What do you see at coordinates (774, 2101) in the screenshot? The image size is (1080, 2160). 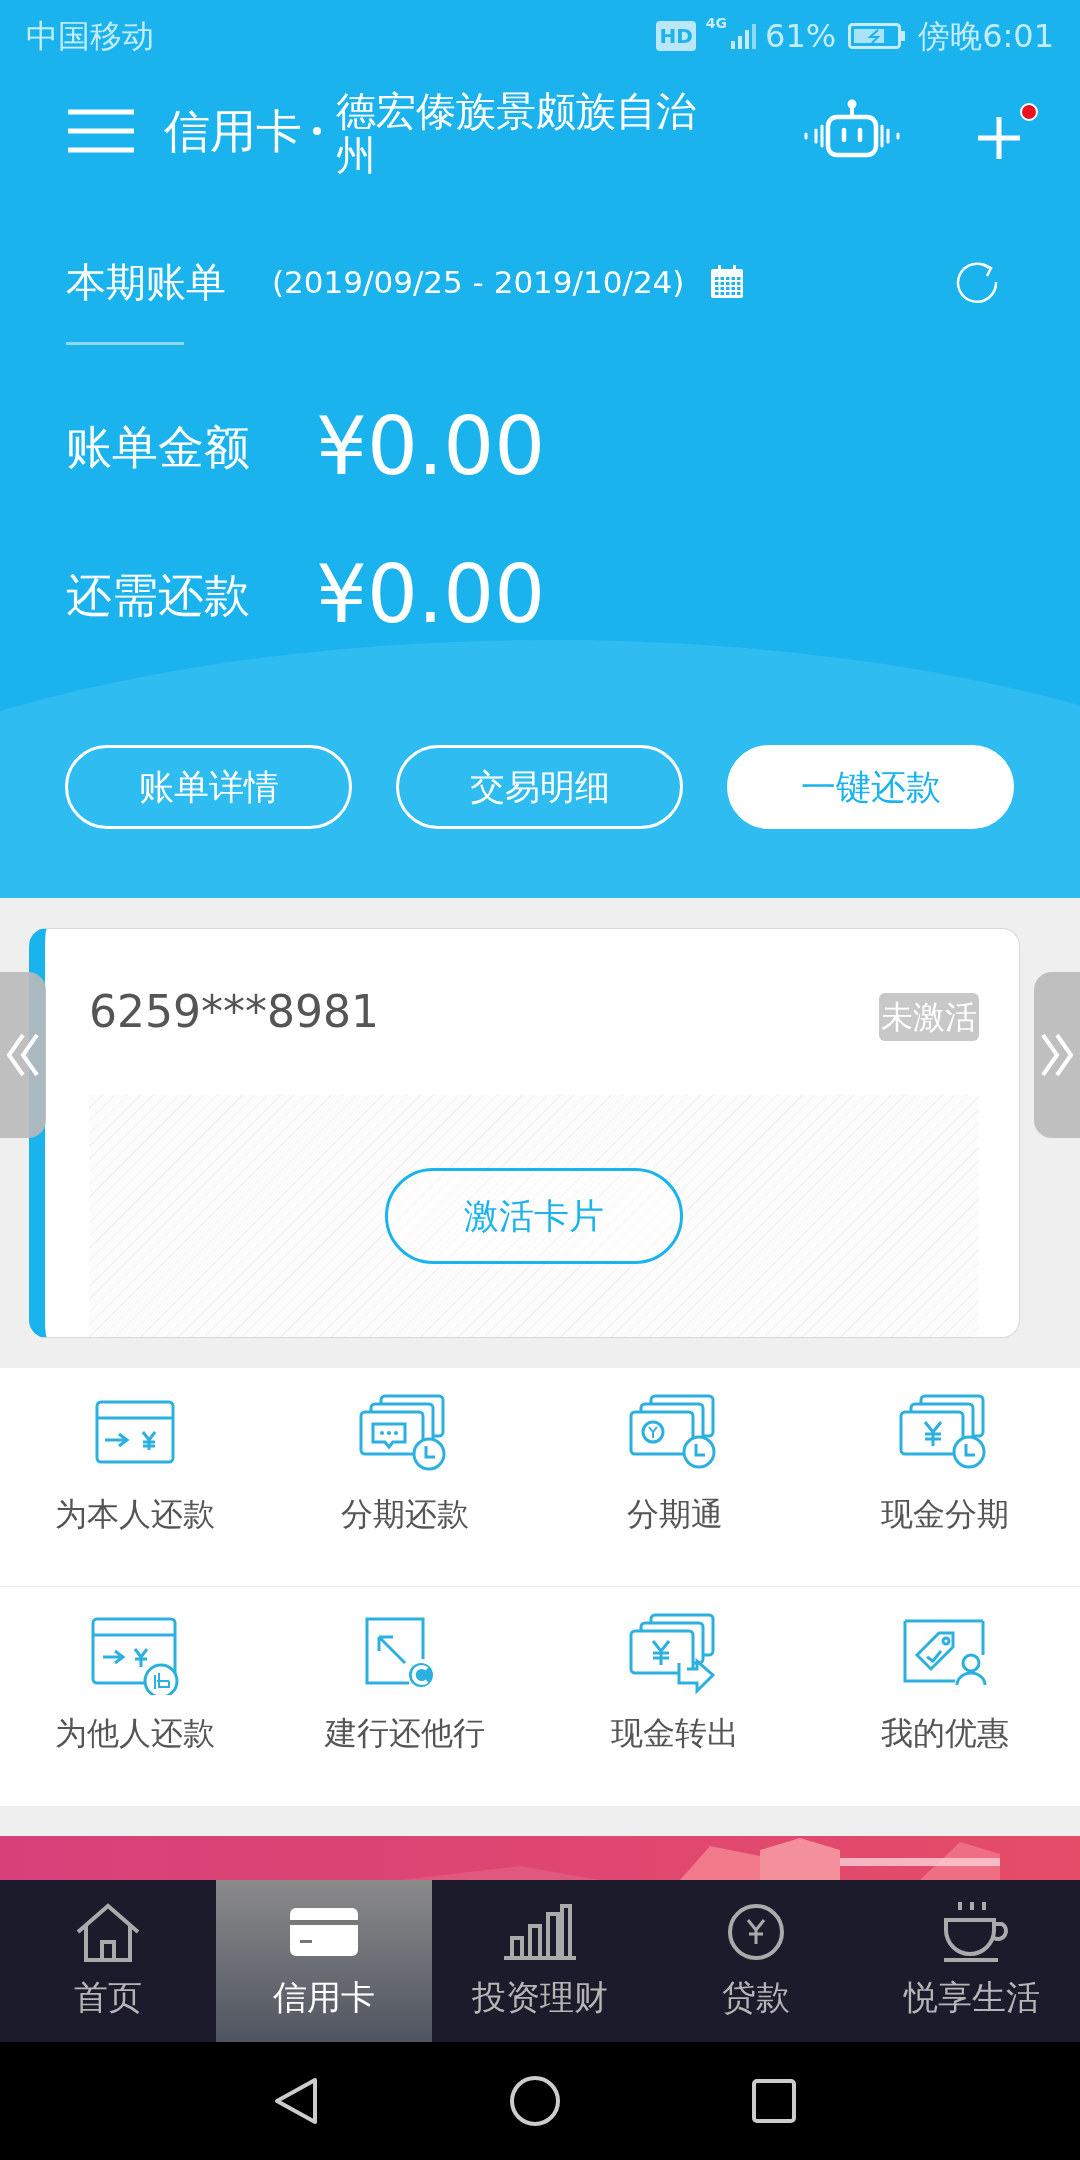 I see `recent-apps-icon` at bounding box center [774, 2101].